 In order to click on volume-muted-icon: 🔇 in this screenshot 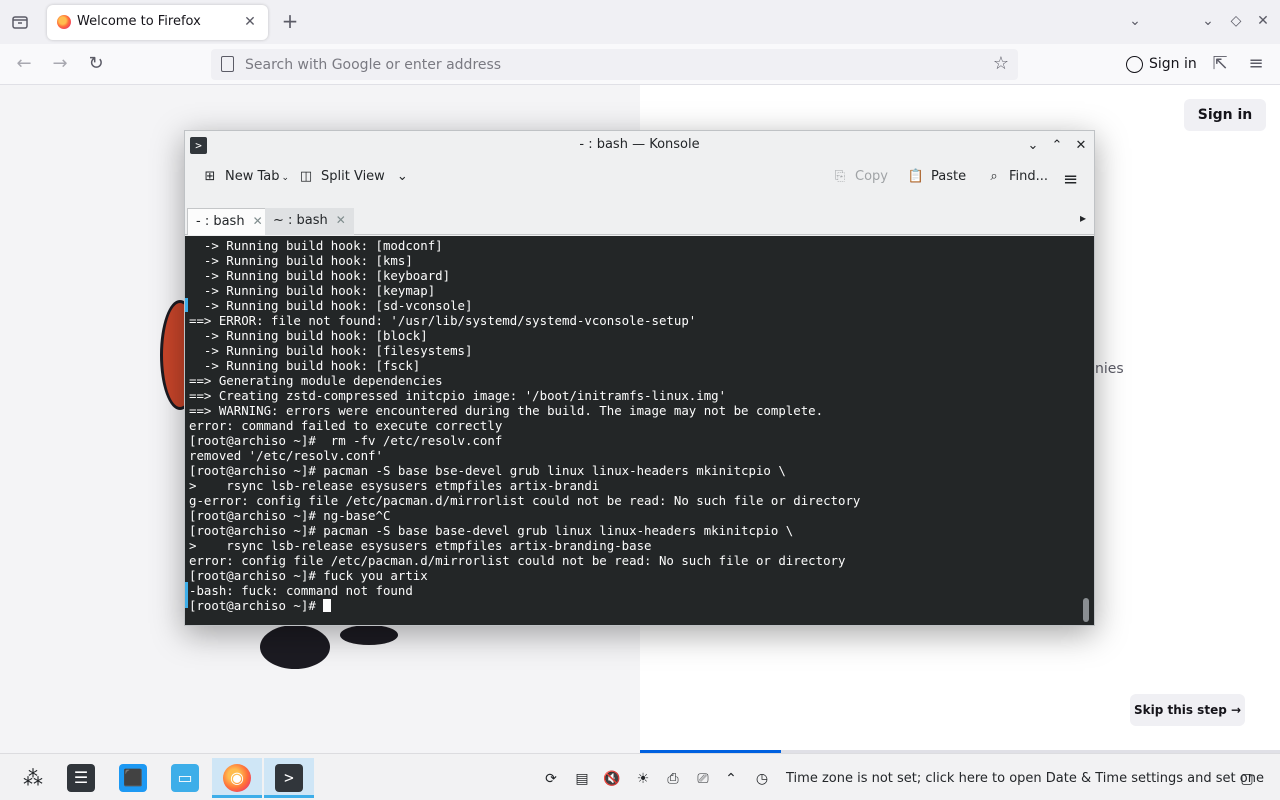, I will do `click(612, 779)`.